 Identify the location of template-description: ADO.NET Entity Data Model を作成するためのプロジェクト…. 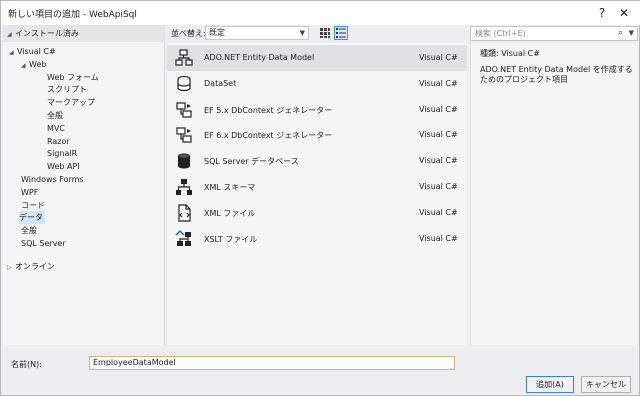
(556, 74).